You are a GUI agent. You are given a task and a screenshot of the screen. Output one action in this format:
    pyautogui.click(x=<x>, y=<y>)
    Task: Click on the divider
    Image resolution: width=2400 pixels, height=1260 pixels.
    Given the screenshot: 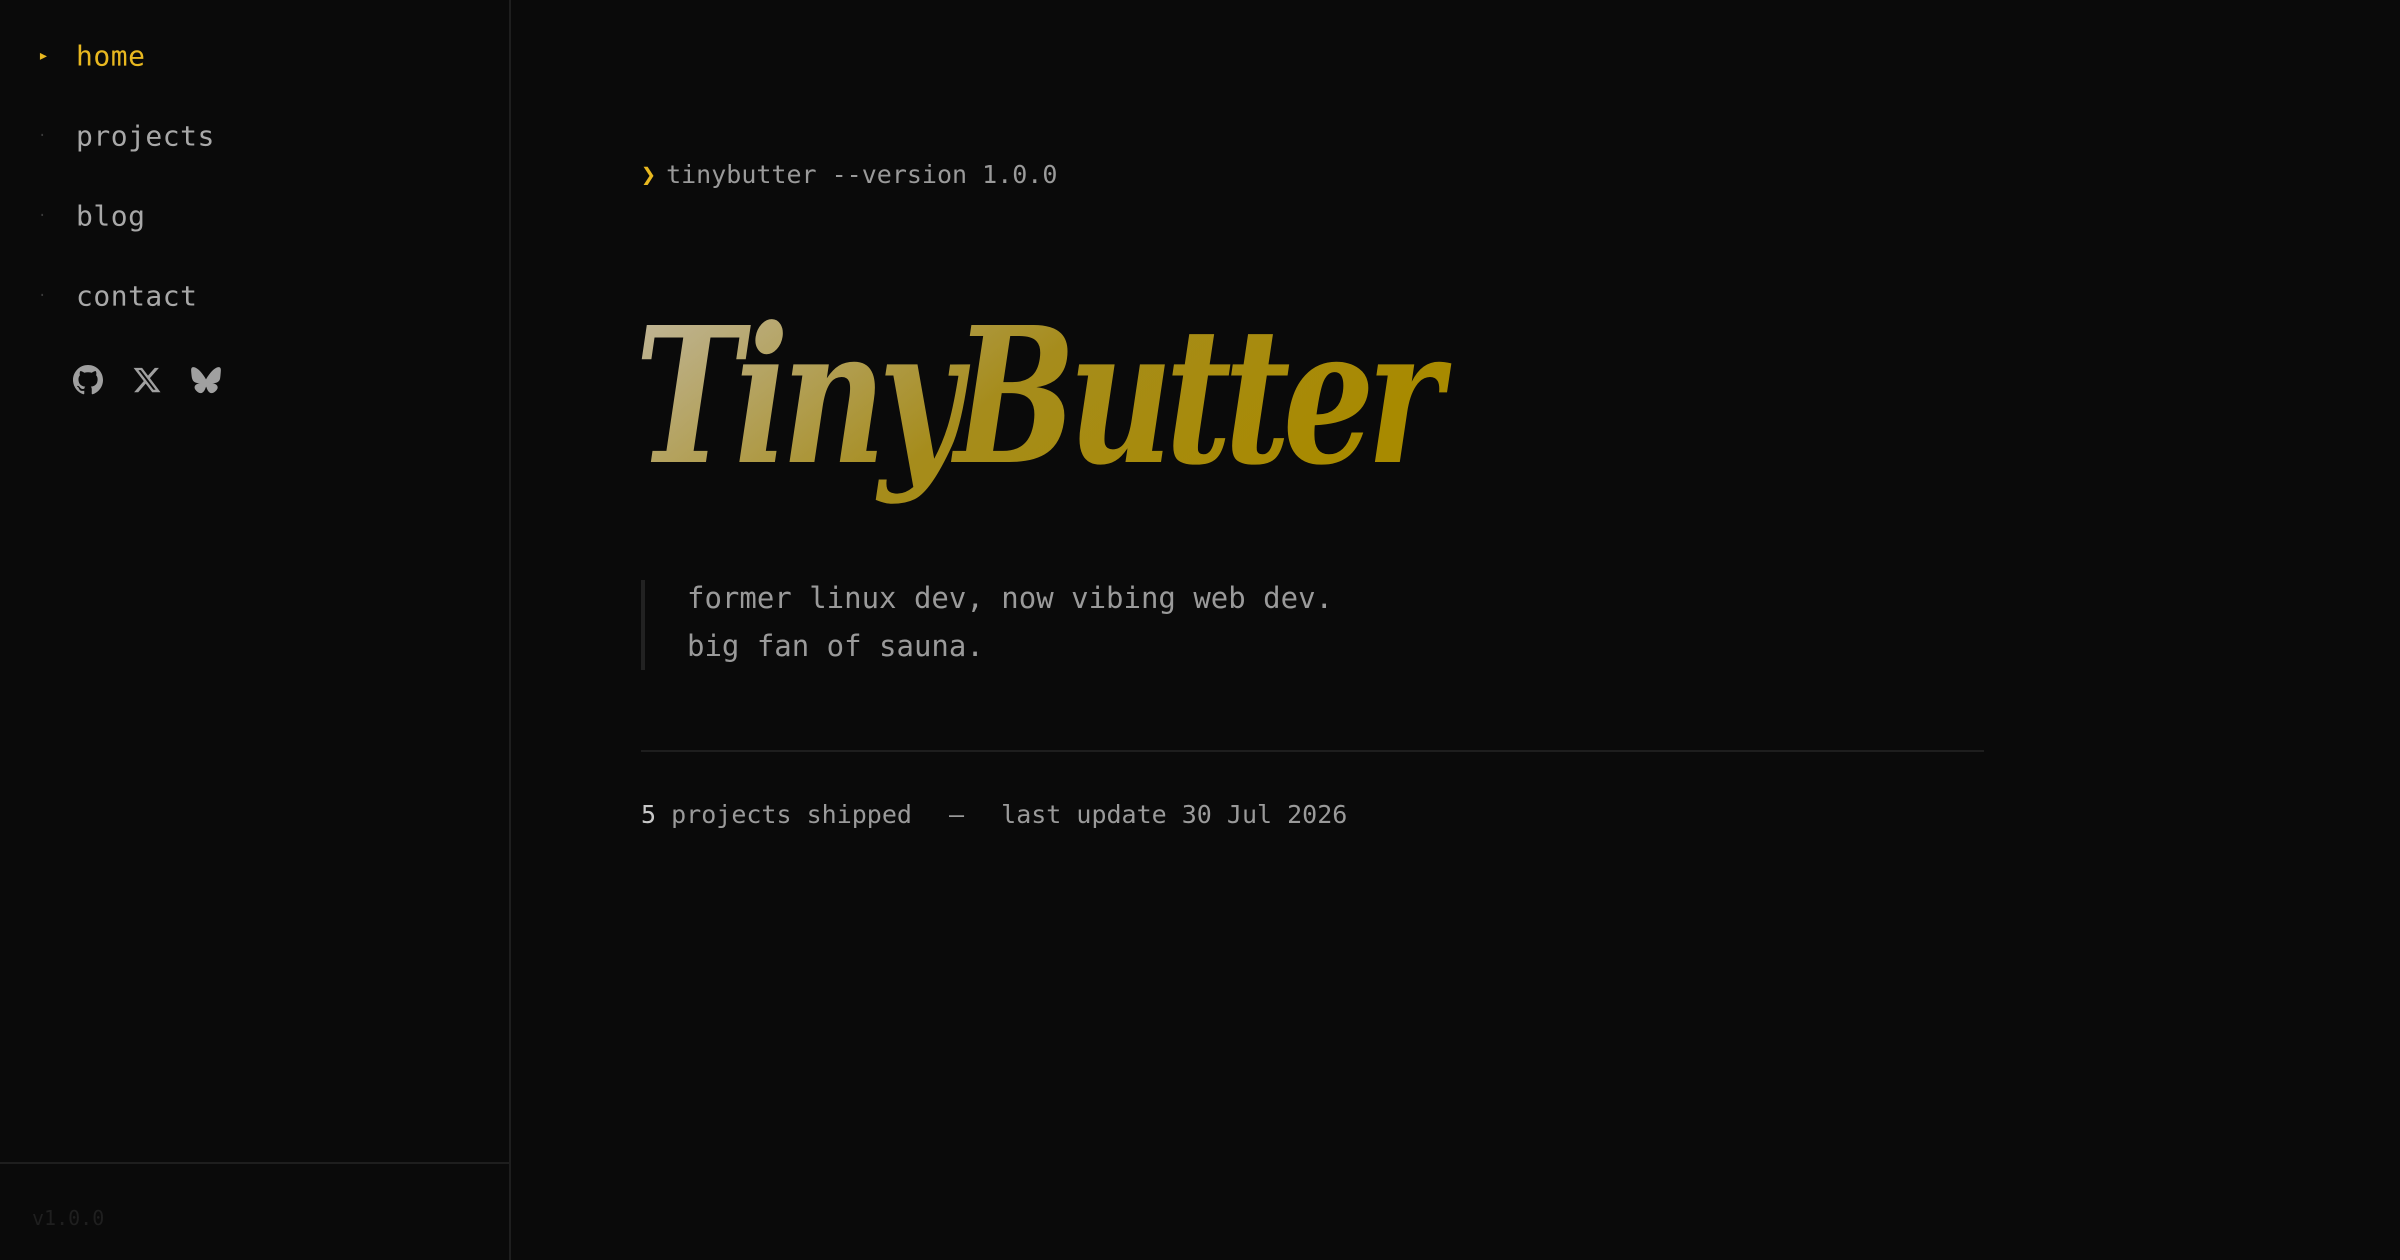 What is the action you would take?
    pyautogui.click(x=1312, y=751)
    